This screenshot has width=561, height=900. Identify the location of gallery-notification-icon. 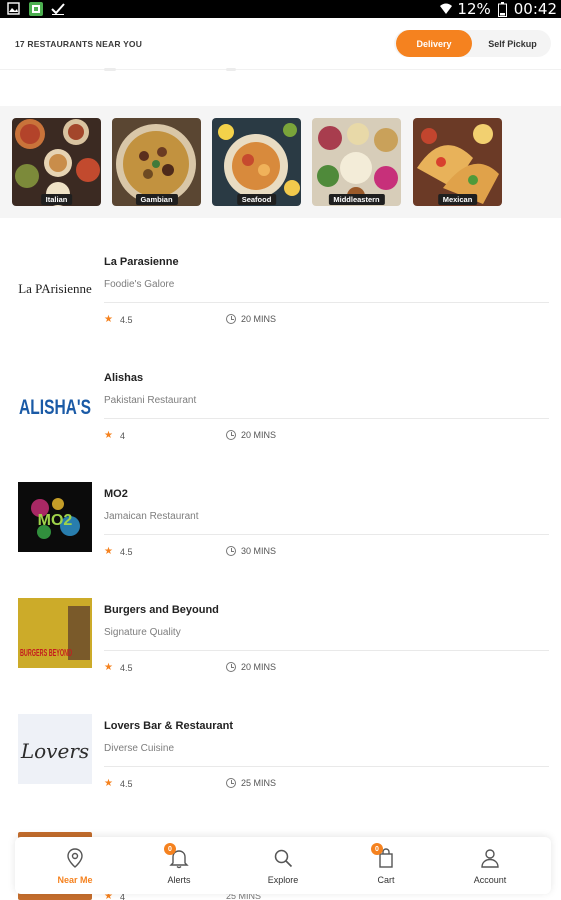
(13, 8).